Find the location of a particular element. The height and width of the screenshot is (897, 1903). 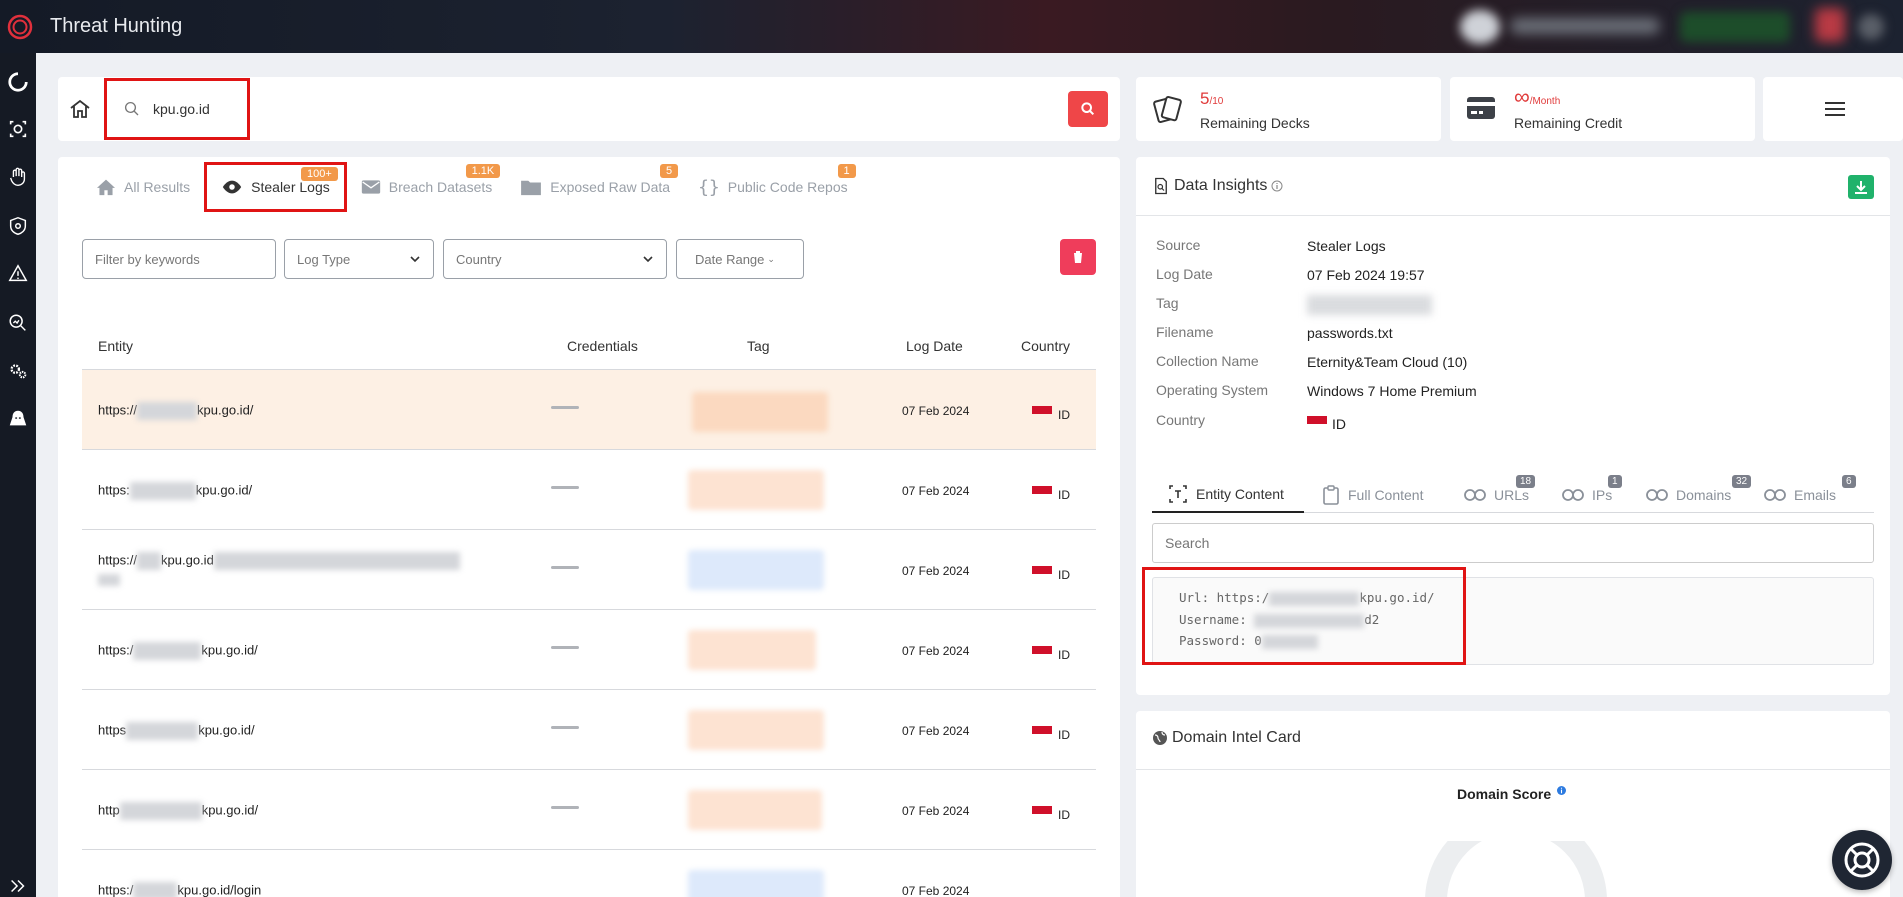

expand-sidebar-icon is located at coordinates (18, 885).